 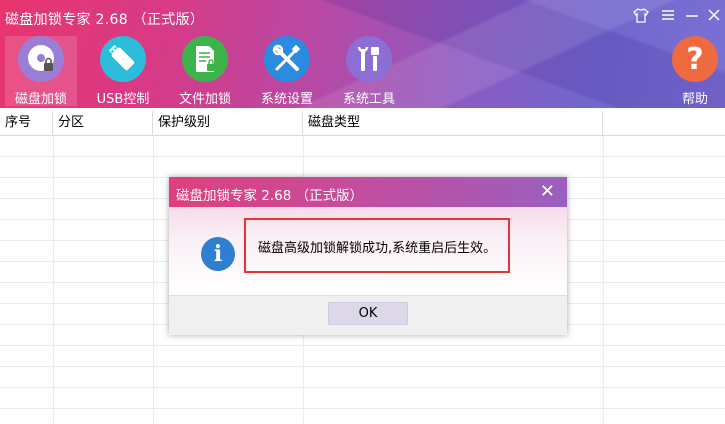 I want to click on close-icon, so click(x=714, y=16).